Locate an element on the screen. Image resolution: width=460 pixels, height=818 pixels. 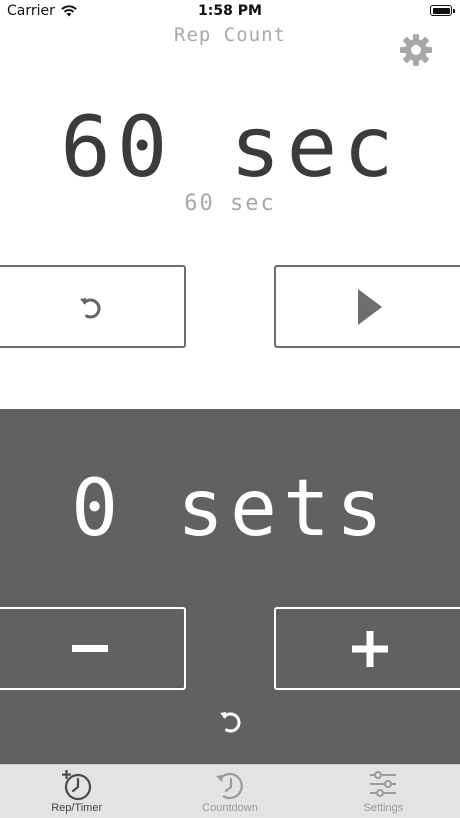
status-bar: Carrier 1:58 PM is located at coordinates (230, 12).